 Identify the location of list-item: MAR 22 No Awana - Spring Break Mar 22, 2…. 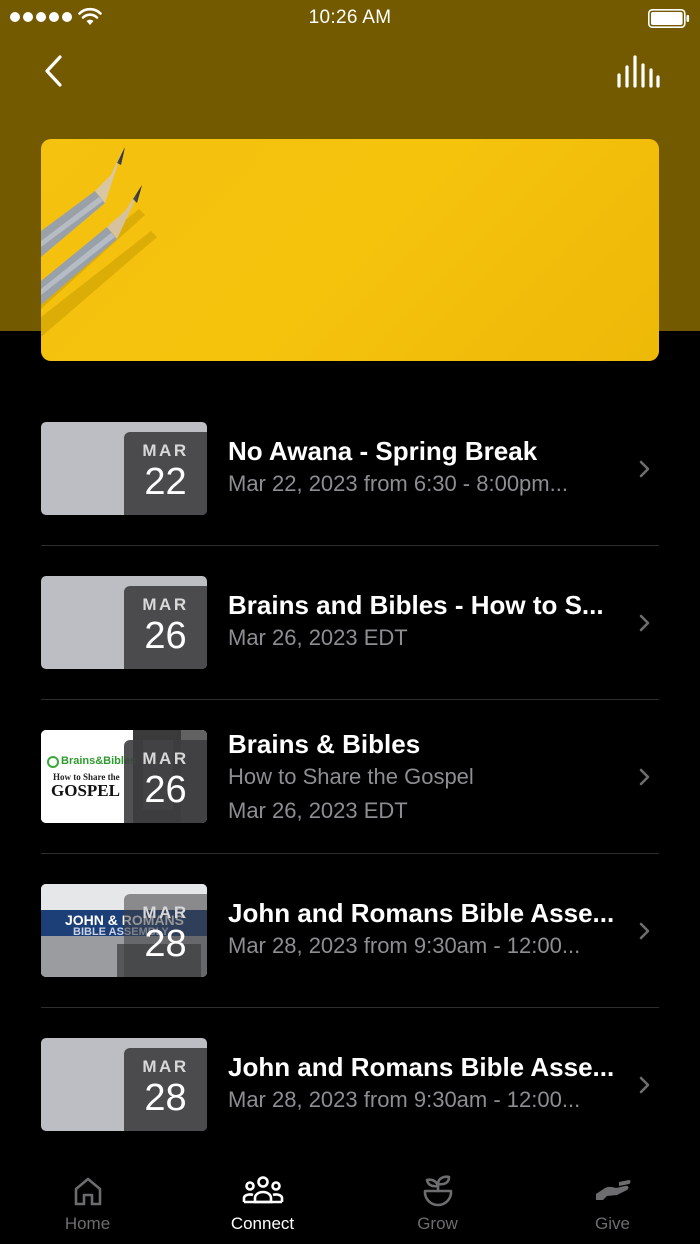
(350, 469).